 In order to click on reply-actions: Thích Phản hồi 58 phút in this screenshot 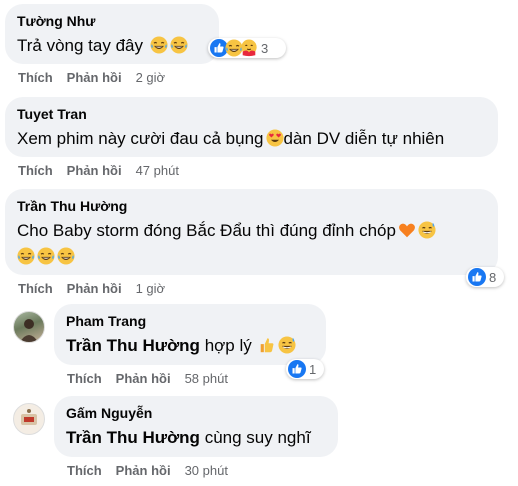, I will do `click(147, 379)`.